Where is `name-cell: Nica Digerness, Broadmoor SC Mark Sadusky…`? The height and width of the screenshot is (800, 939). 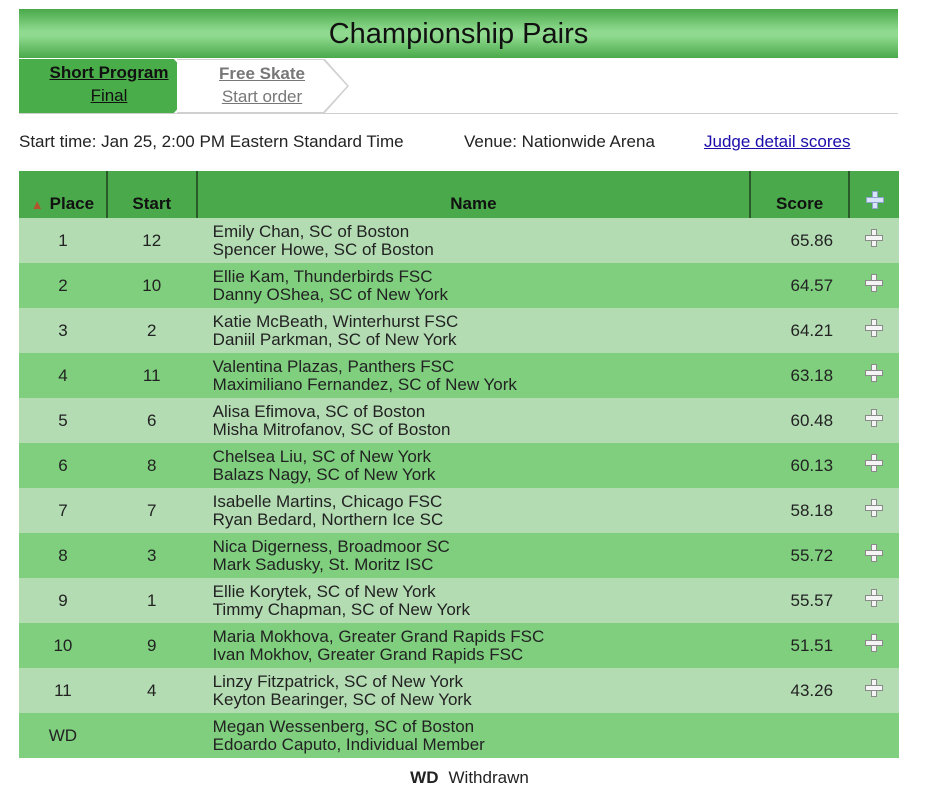
name-cell: Nica Digerness, Broadmoor SC Mark Sadusky… is located at coordinates (473, 555).